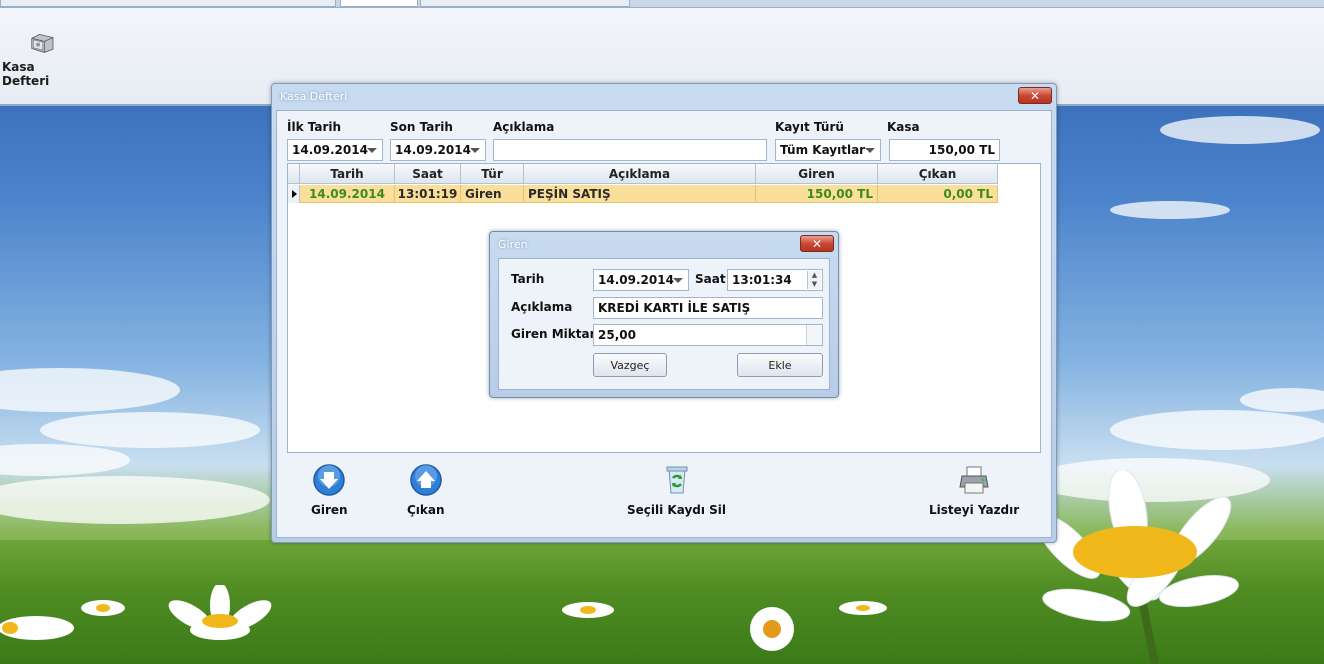  What do you see at coordinates (553, 334) in the screenshot?
I see `dialog-miktar-label: Giren Miktar` at bounding box center [553, 334].